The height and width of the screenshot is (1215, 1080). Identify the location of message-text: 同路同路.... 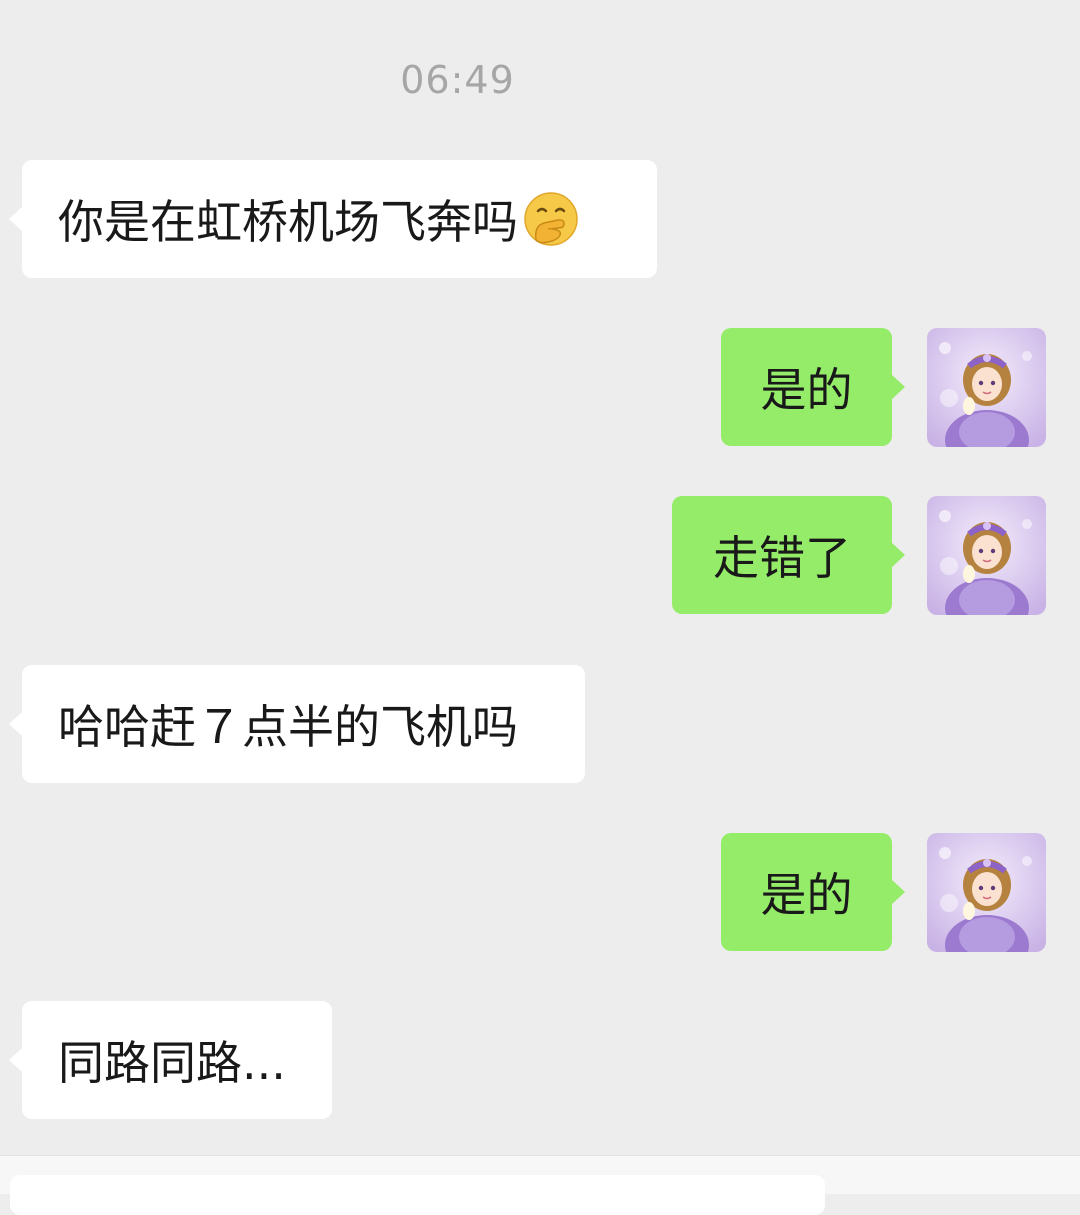
(172, 1063).